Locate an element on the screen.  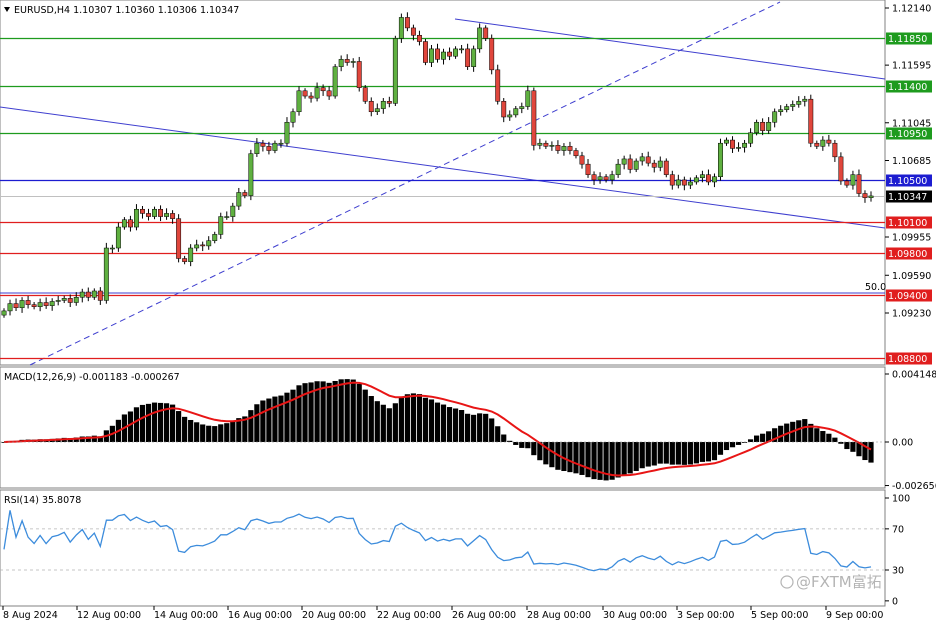
channel-upper-line is located at coordinates (670, 49).